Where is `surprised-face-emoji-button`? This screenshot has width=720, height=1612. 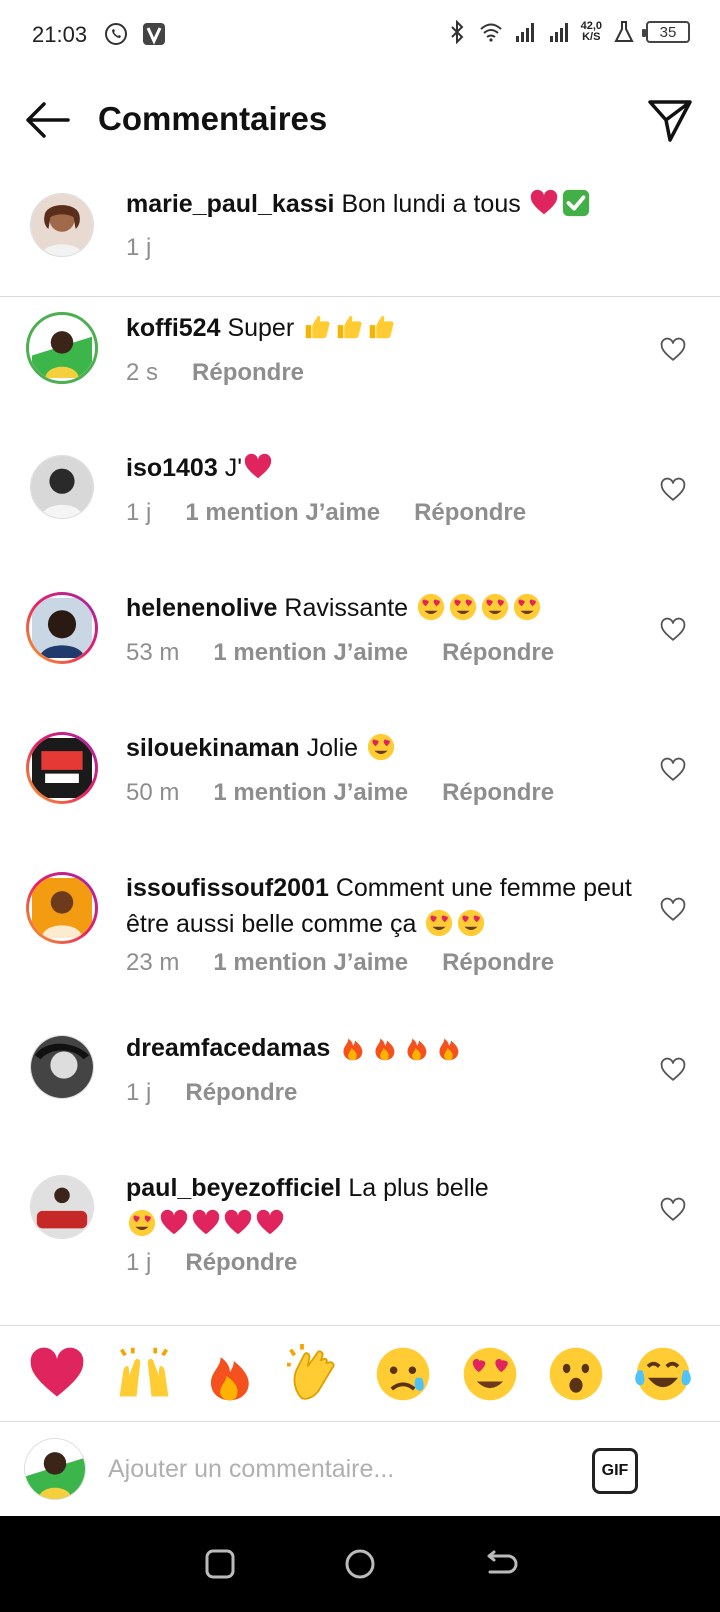
surprised-face-emoji-button is located at coordinates (576, 1374).